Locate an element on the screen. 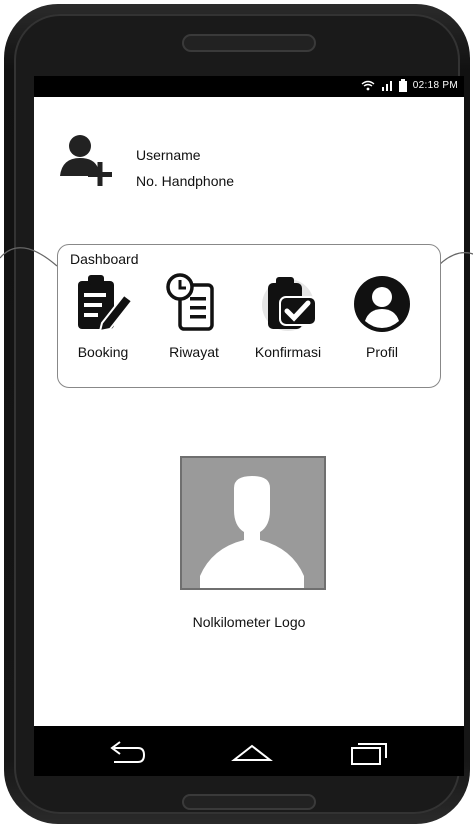  dashboard-item-label: Riwayat is located at coordinates (194, 352).